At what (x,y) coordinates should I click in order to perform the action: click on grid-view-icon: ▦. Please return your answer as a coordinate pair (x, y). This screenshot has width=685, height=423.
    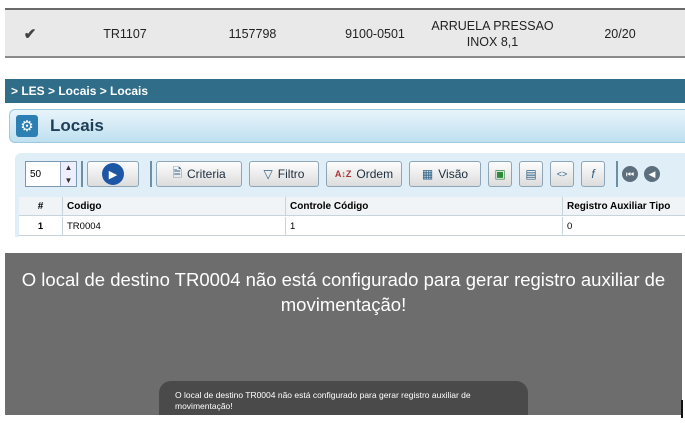
    Looking at the image, I should click on (427, 174).